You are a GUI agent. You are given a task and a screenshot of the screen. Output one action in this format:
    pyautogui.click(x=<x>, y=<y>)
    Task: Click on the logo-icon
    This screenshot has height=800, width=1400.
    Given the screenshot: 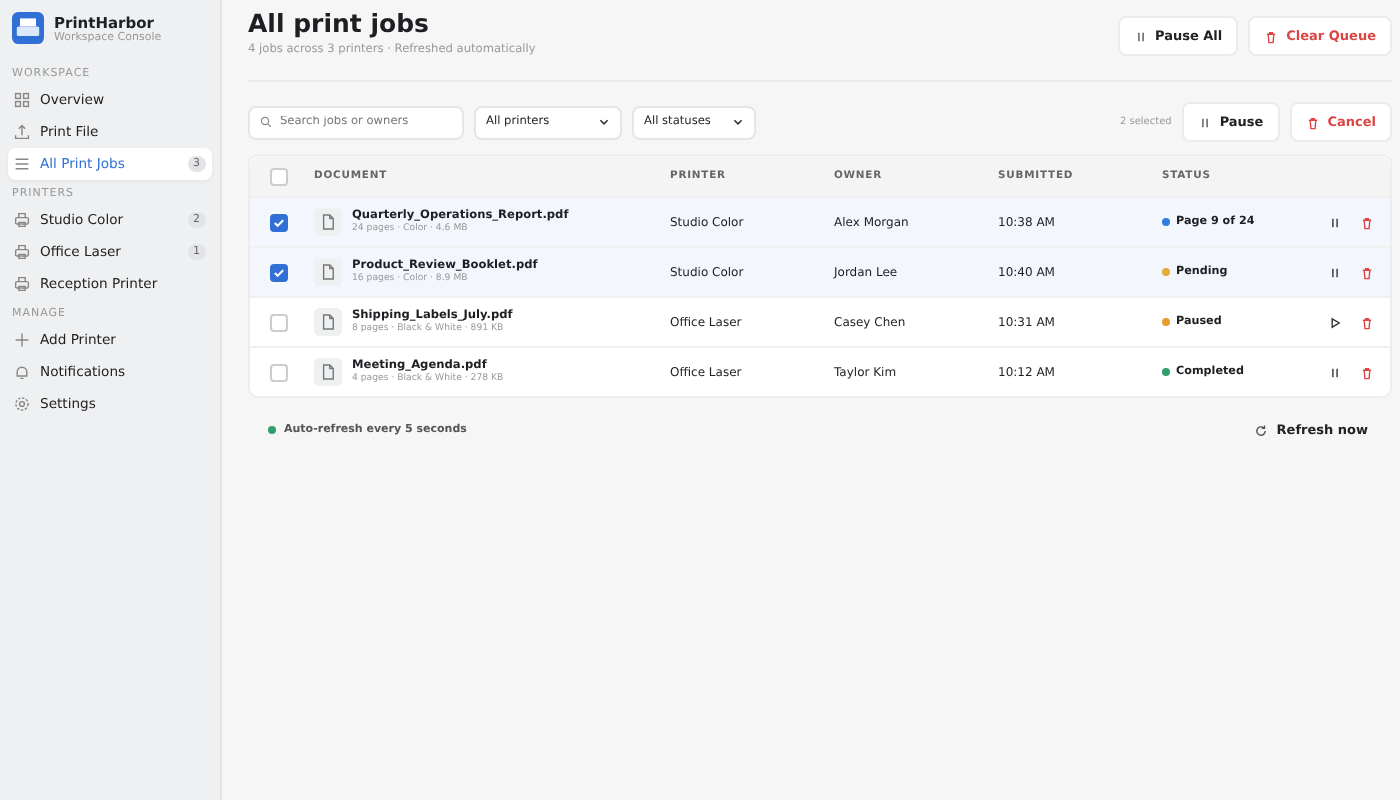 What is the action you would take?
    pyautogui.click(x=28, y=28)
    